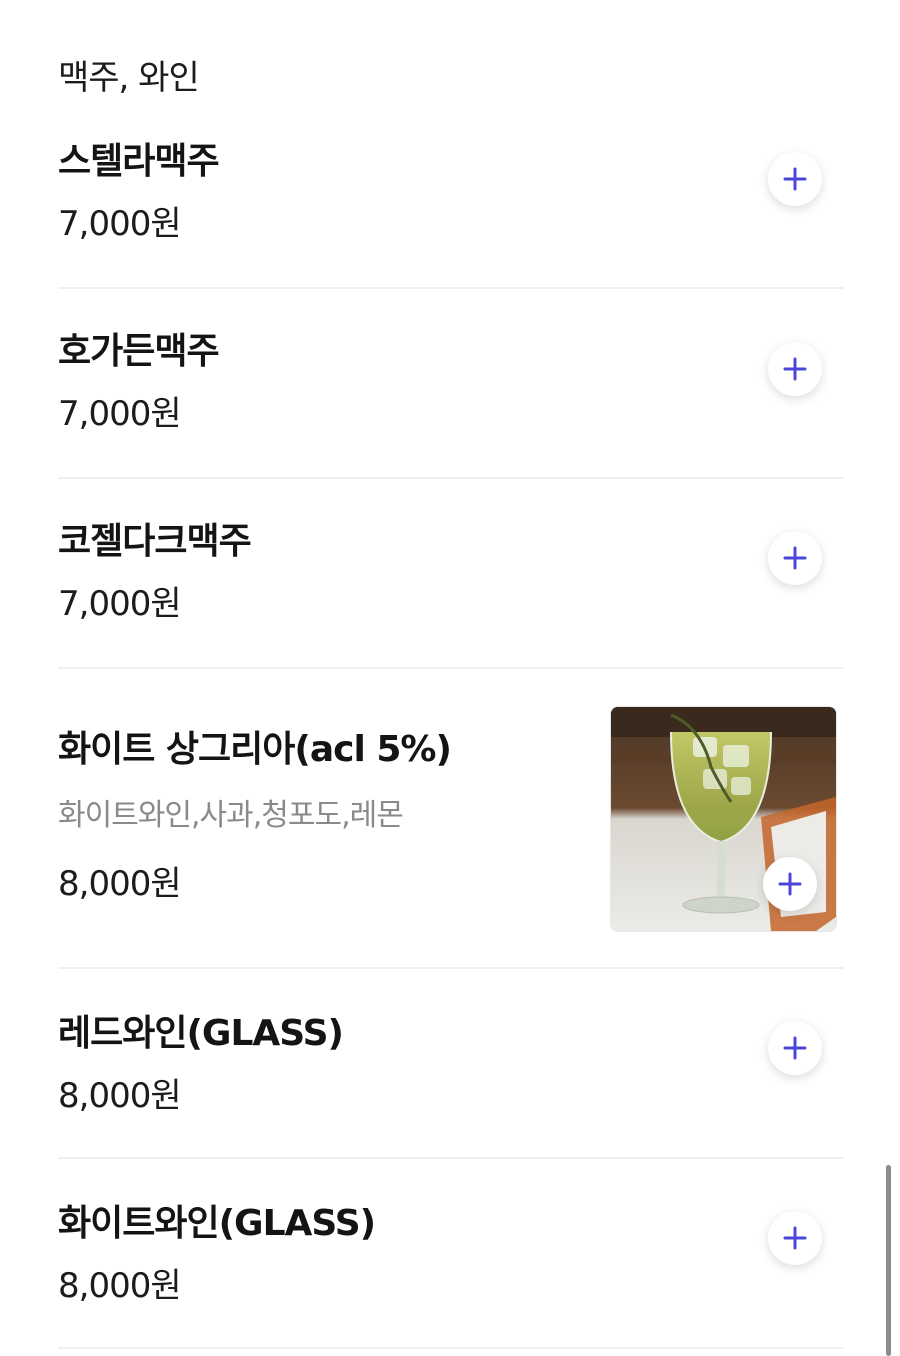 This screenshot has width=900, height=1356. Describe the element at coordinates (451, 193) in the screenshot. I see `menu-item: 스텔라맥주 7,000원` at that location.